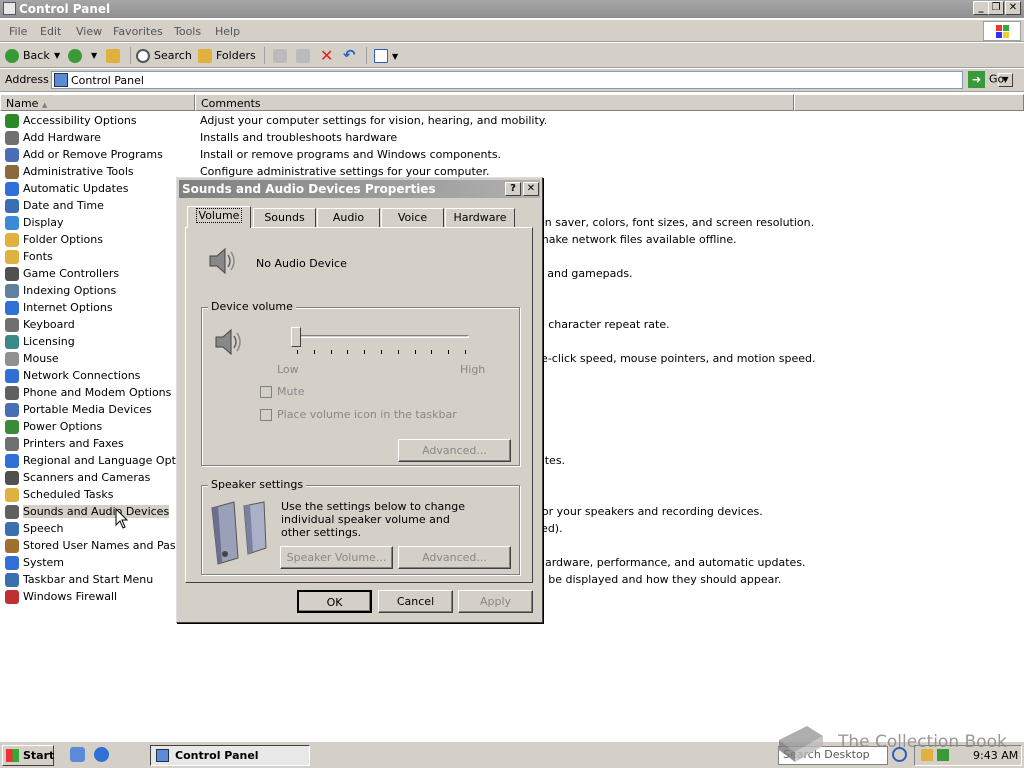  Describe the element at coordinates (100, 341) in the screenshot. I see `list-item: Licensing` at that location.